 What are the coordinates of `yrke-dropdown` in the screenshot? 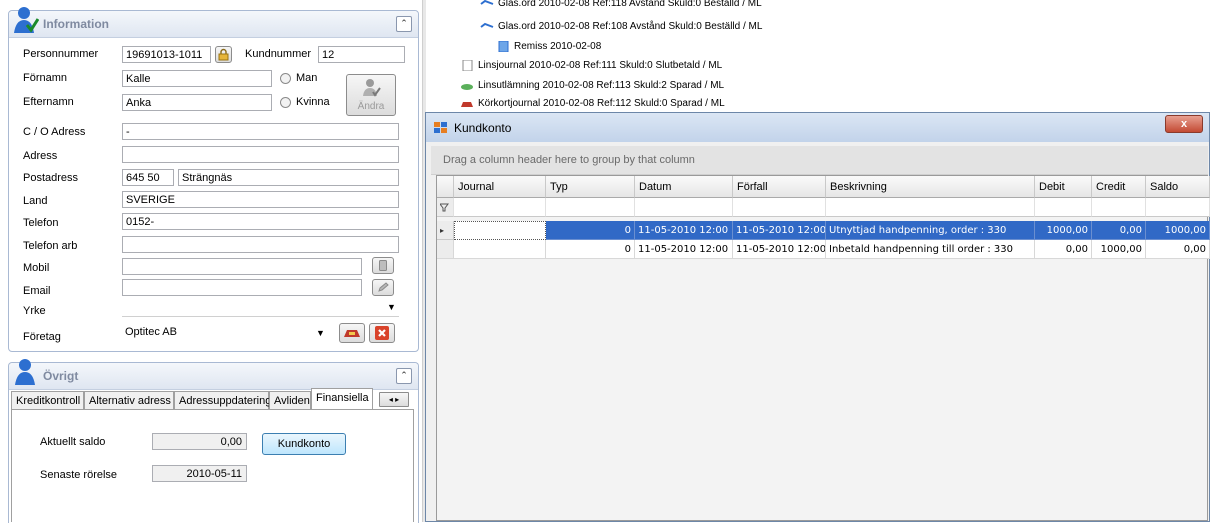 It's located at (260, 308).